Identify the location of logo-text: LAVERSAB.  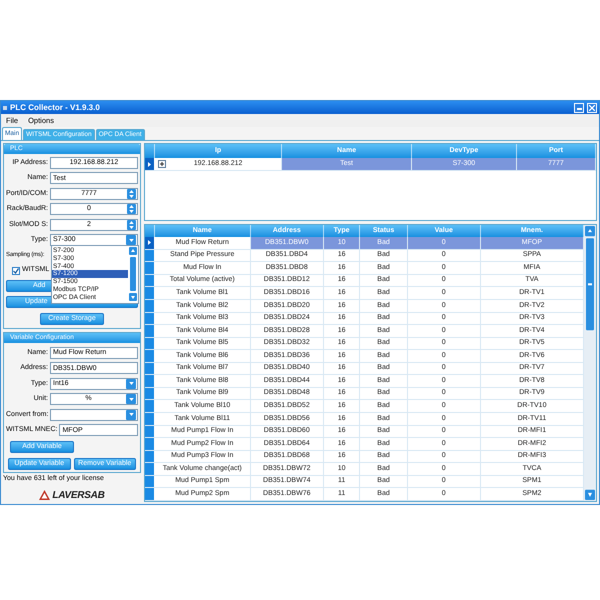
(78, 495).